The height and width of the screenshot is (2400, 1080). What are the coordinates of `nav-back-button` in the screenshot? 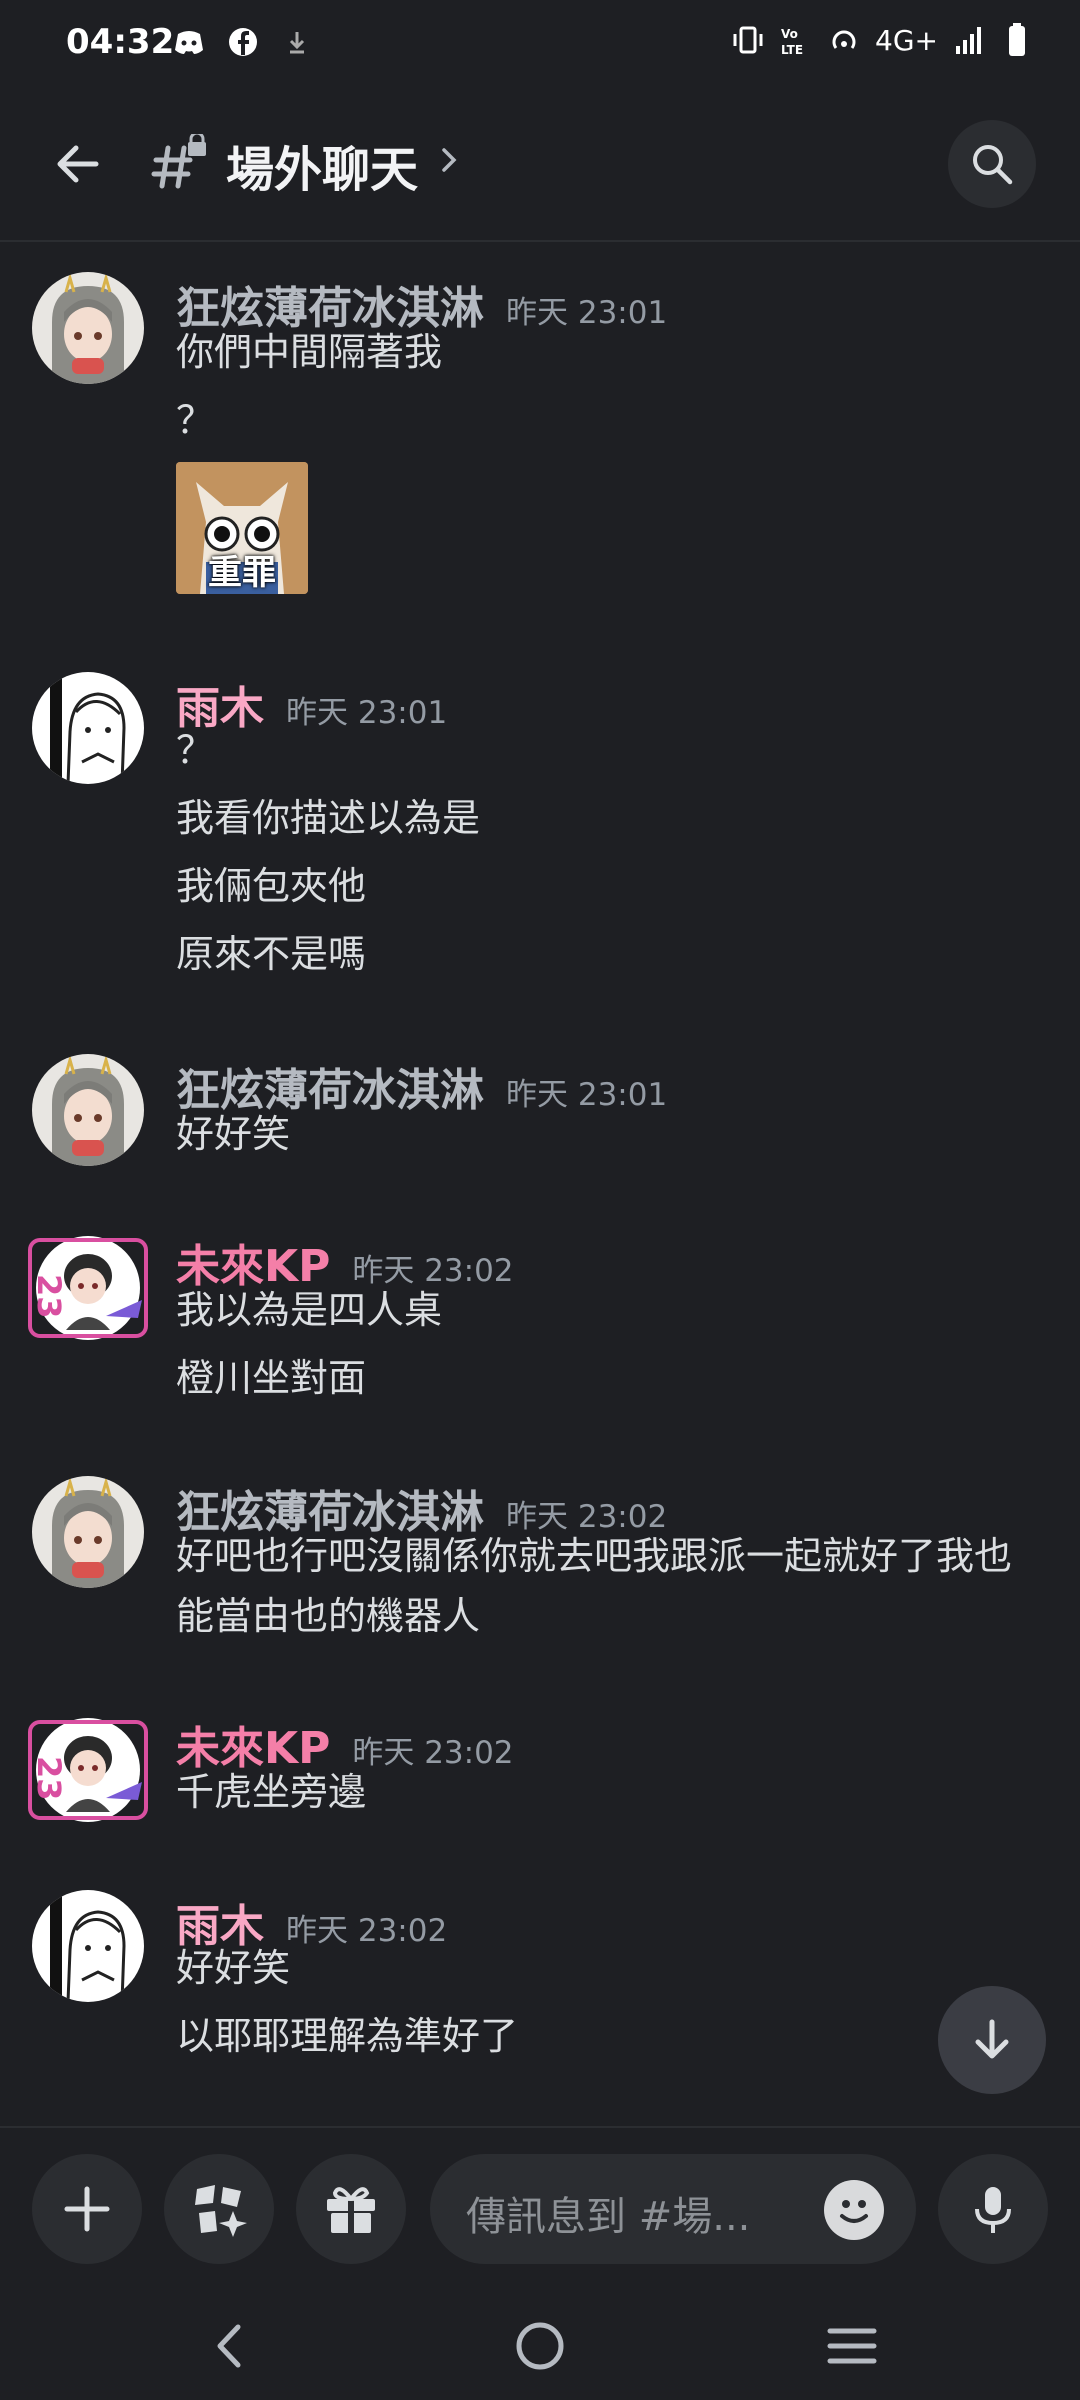 It's located at (228, 2346).